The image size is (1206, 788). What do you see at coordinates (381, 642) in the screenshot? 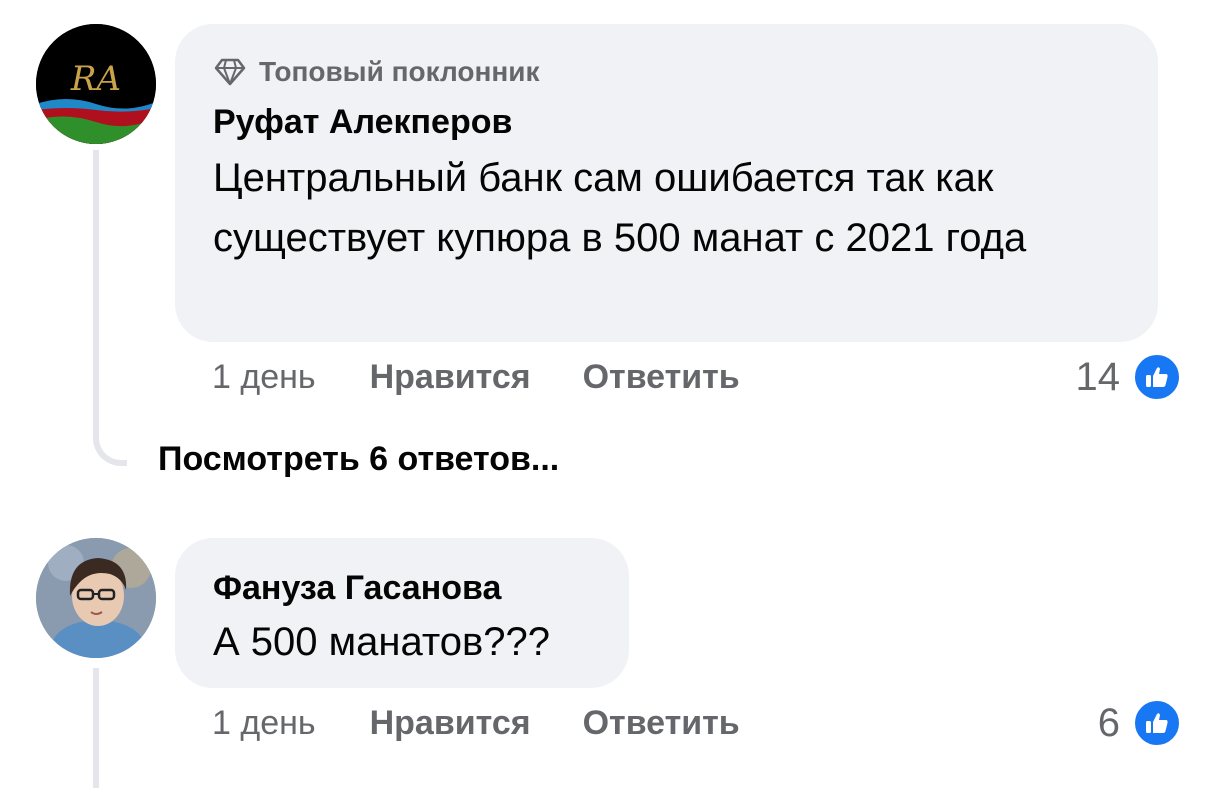
I see `comment-text: А 500 манатов???` at bounding box center [381, 642].